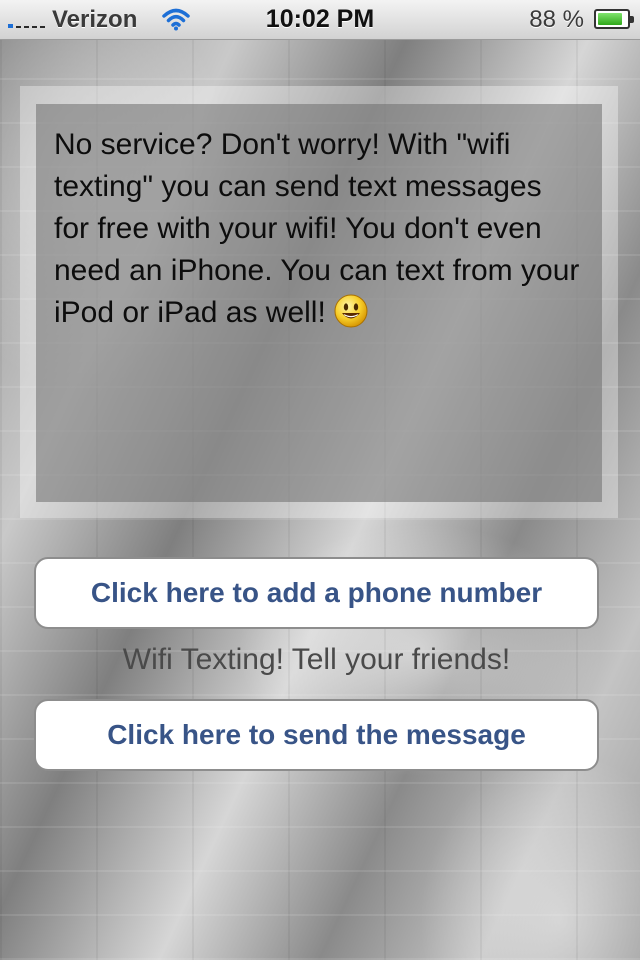  I want to click on add-phone-number-button: Click here to add a phone number, so click(316, 593).